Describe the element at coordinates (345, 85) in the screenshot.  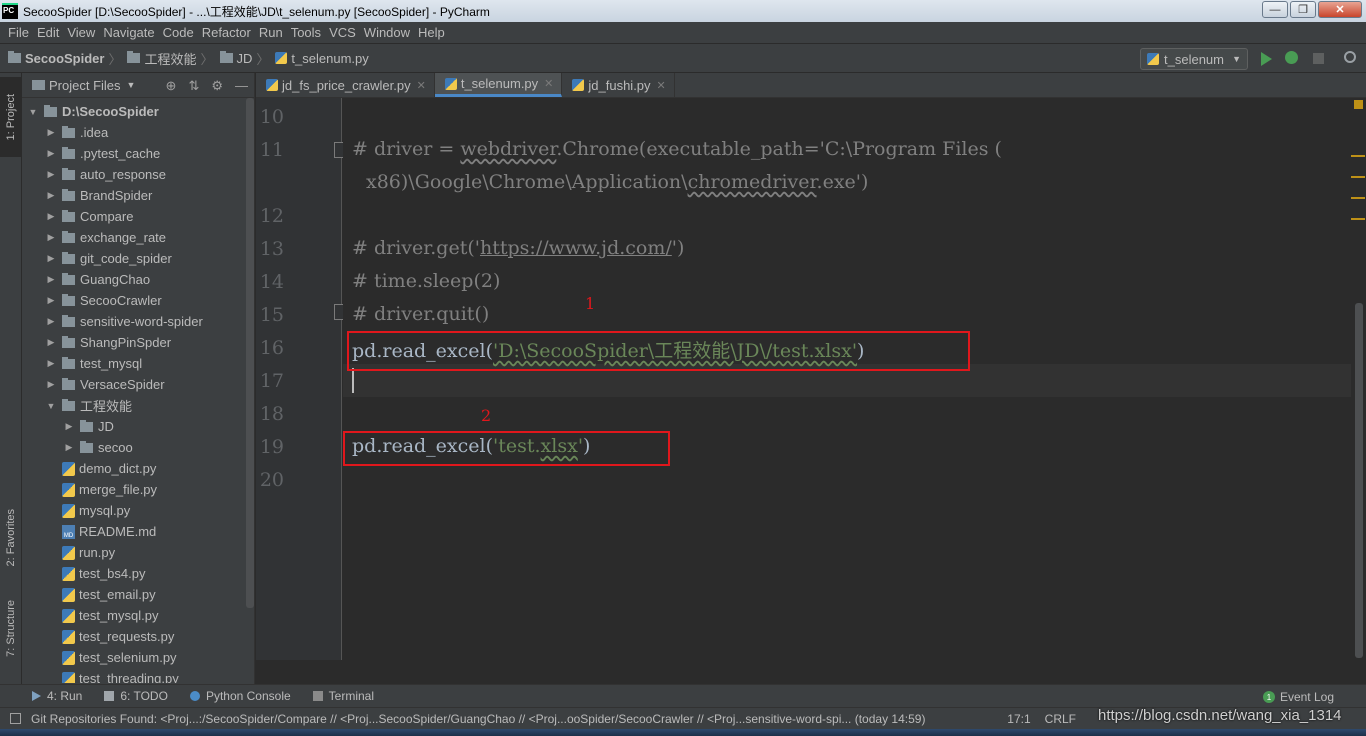
I see `tab-jd-fs-price-crawler: jd_fs_price_crawler.py ✕` at that location.